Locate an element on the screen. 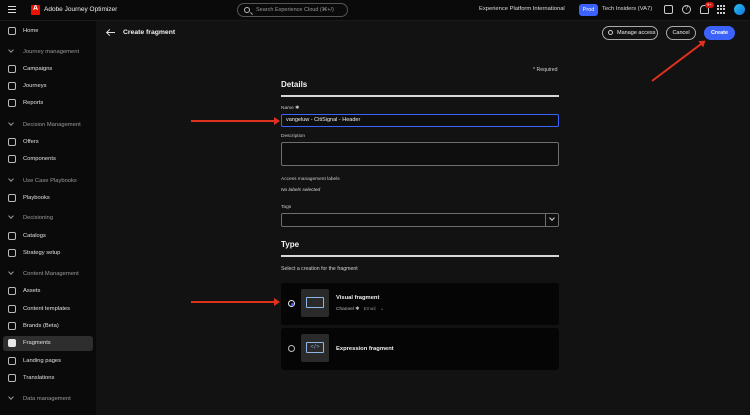  chevron-down-icon: ⌄ is located at coordinates (381, 309).